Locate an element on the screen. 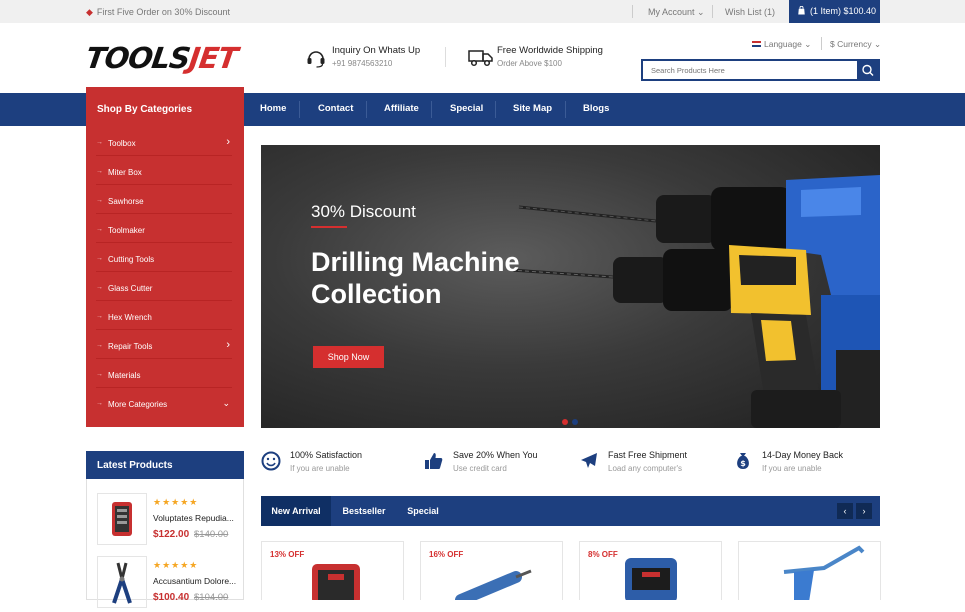  truck-icon is located at coordinates (480, 58).